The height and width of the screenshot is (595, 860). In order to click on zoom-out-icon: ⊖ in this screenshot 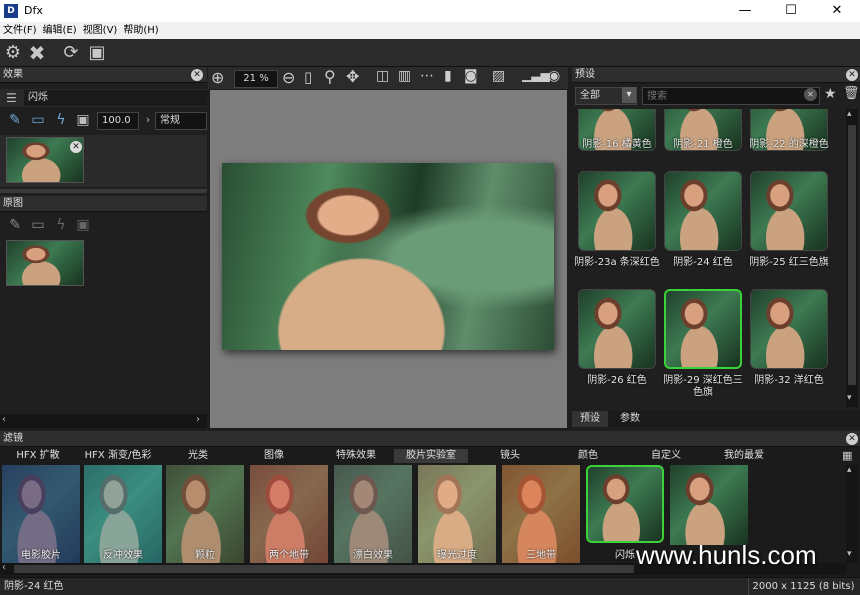, I will do `click(288, 77)`.